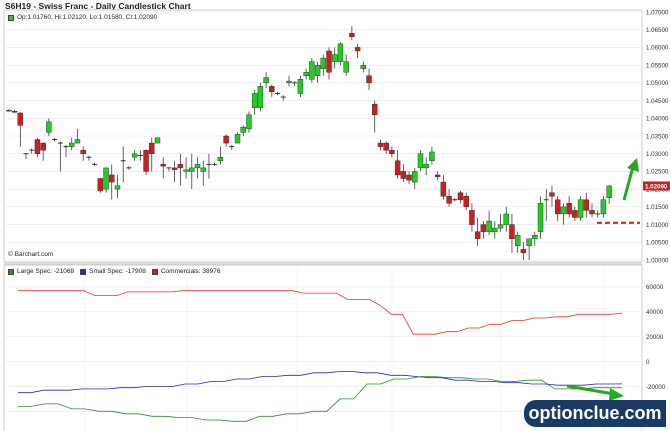 The width and height of the screenshot is (670, 431). I want to click on ohlc-swatch, so click(11, 17).